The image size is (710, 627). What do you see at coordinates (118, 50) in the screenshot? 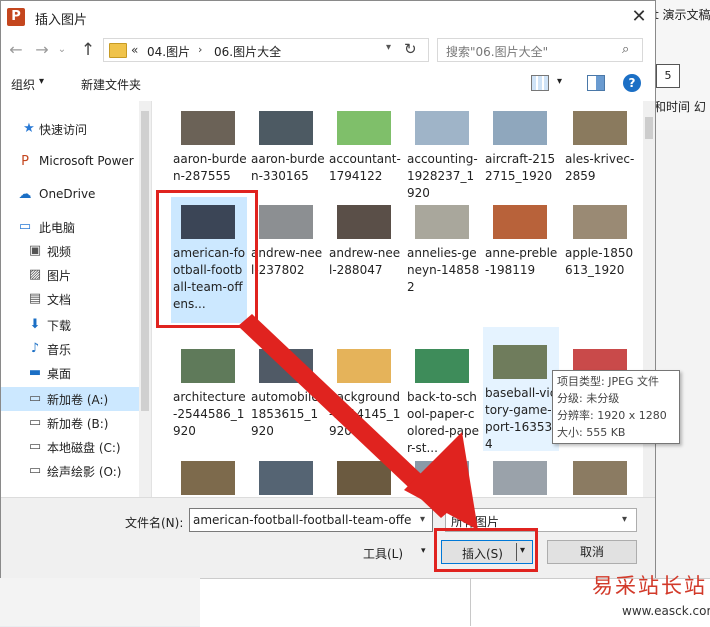
I see `folder-icon` at bounding box center [118, 50].